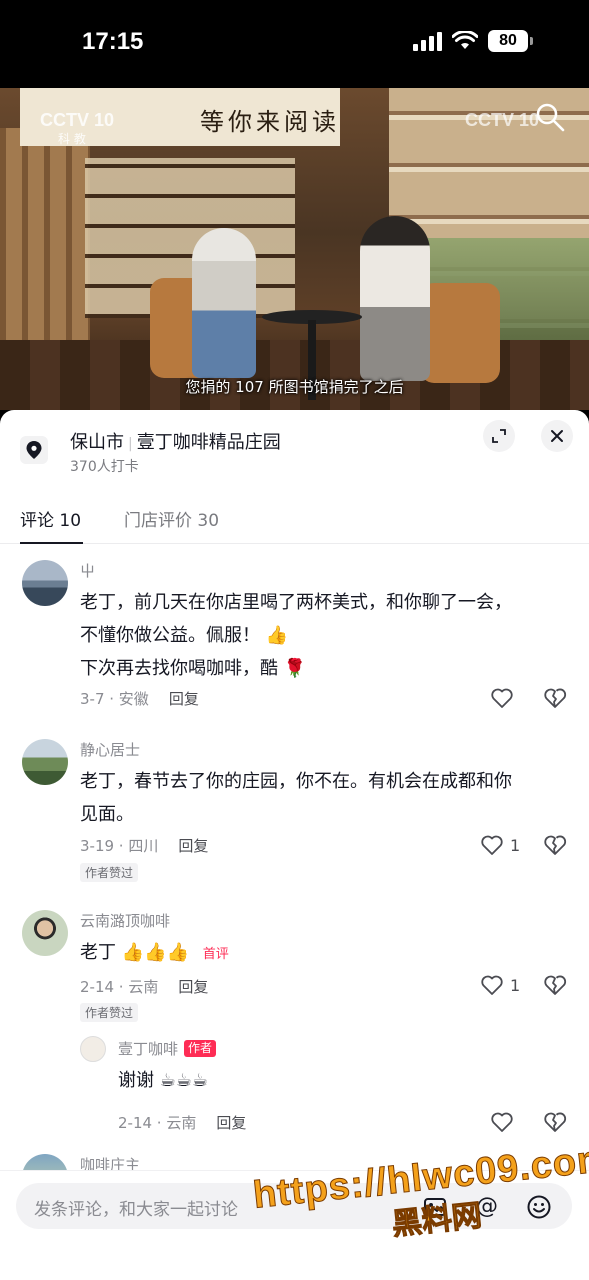 Image resolution: width=589 pixels, height=1280 pixels. I want to click on location-city: 保山市, so click(97, 442).